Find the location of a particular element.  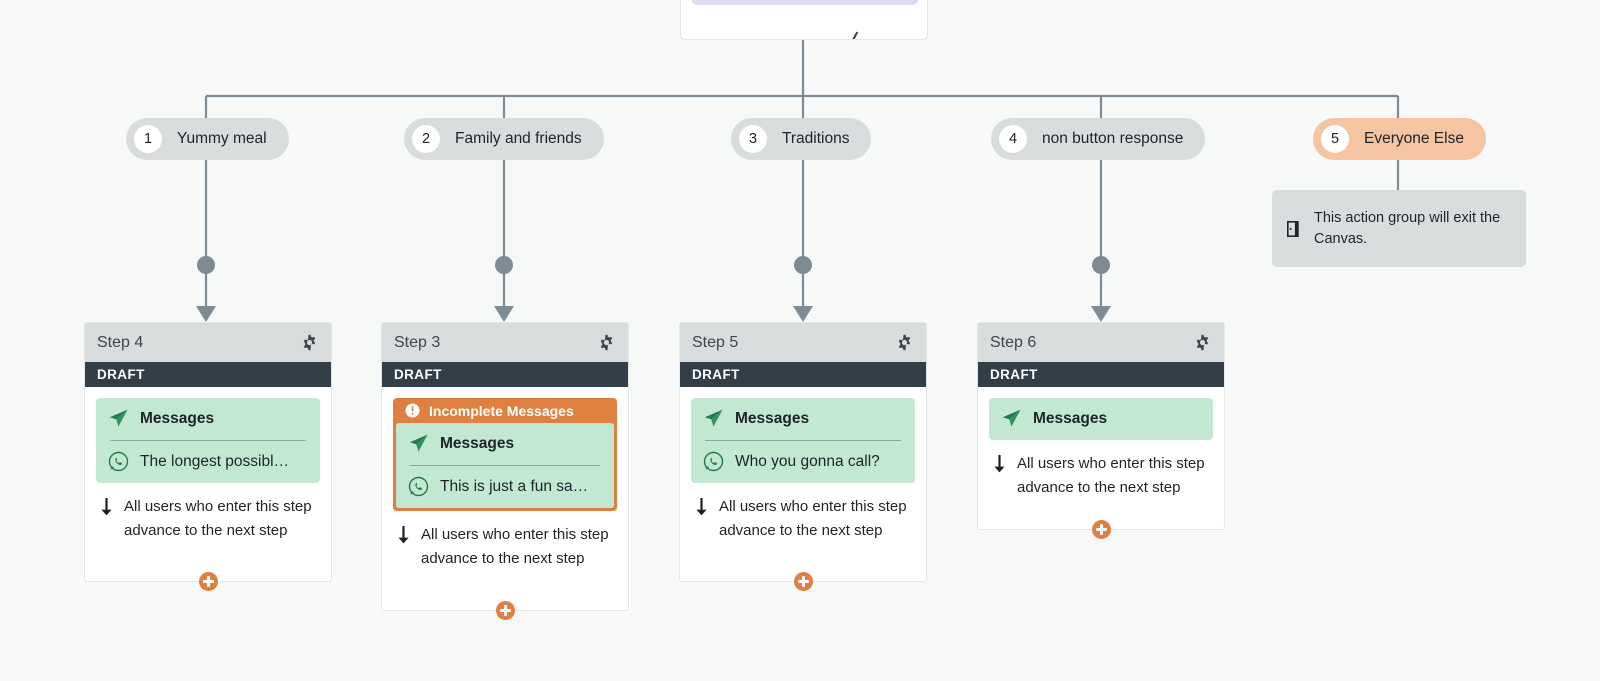

message-row: Who you gonna call? is located at coordinates (803, 461).